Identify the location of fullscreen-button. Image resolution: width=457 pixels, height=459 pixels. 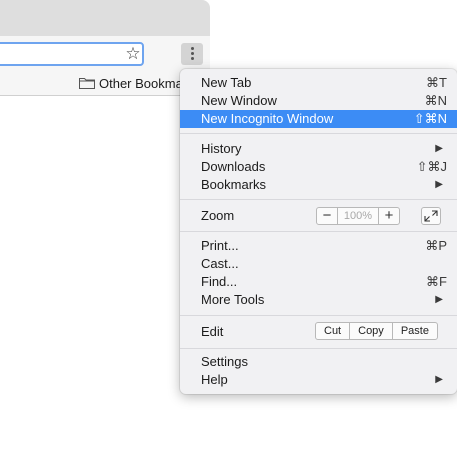
(431, 216).